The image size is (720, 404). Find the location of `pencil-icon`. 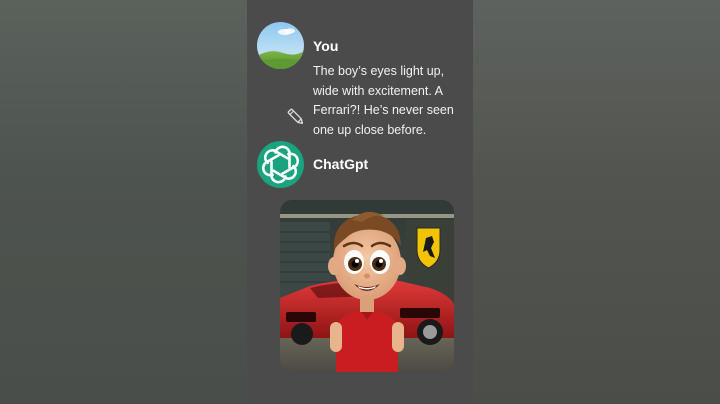

pencil-icon is located at coordinates (296, 117).